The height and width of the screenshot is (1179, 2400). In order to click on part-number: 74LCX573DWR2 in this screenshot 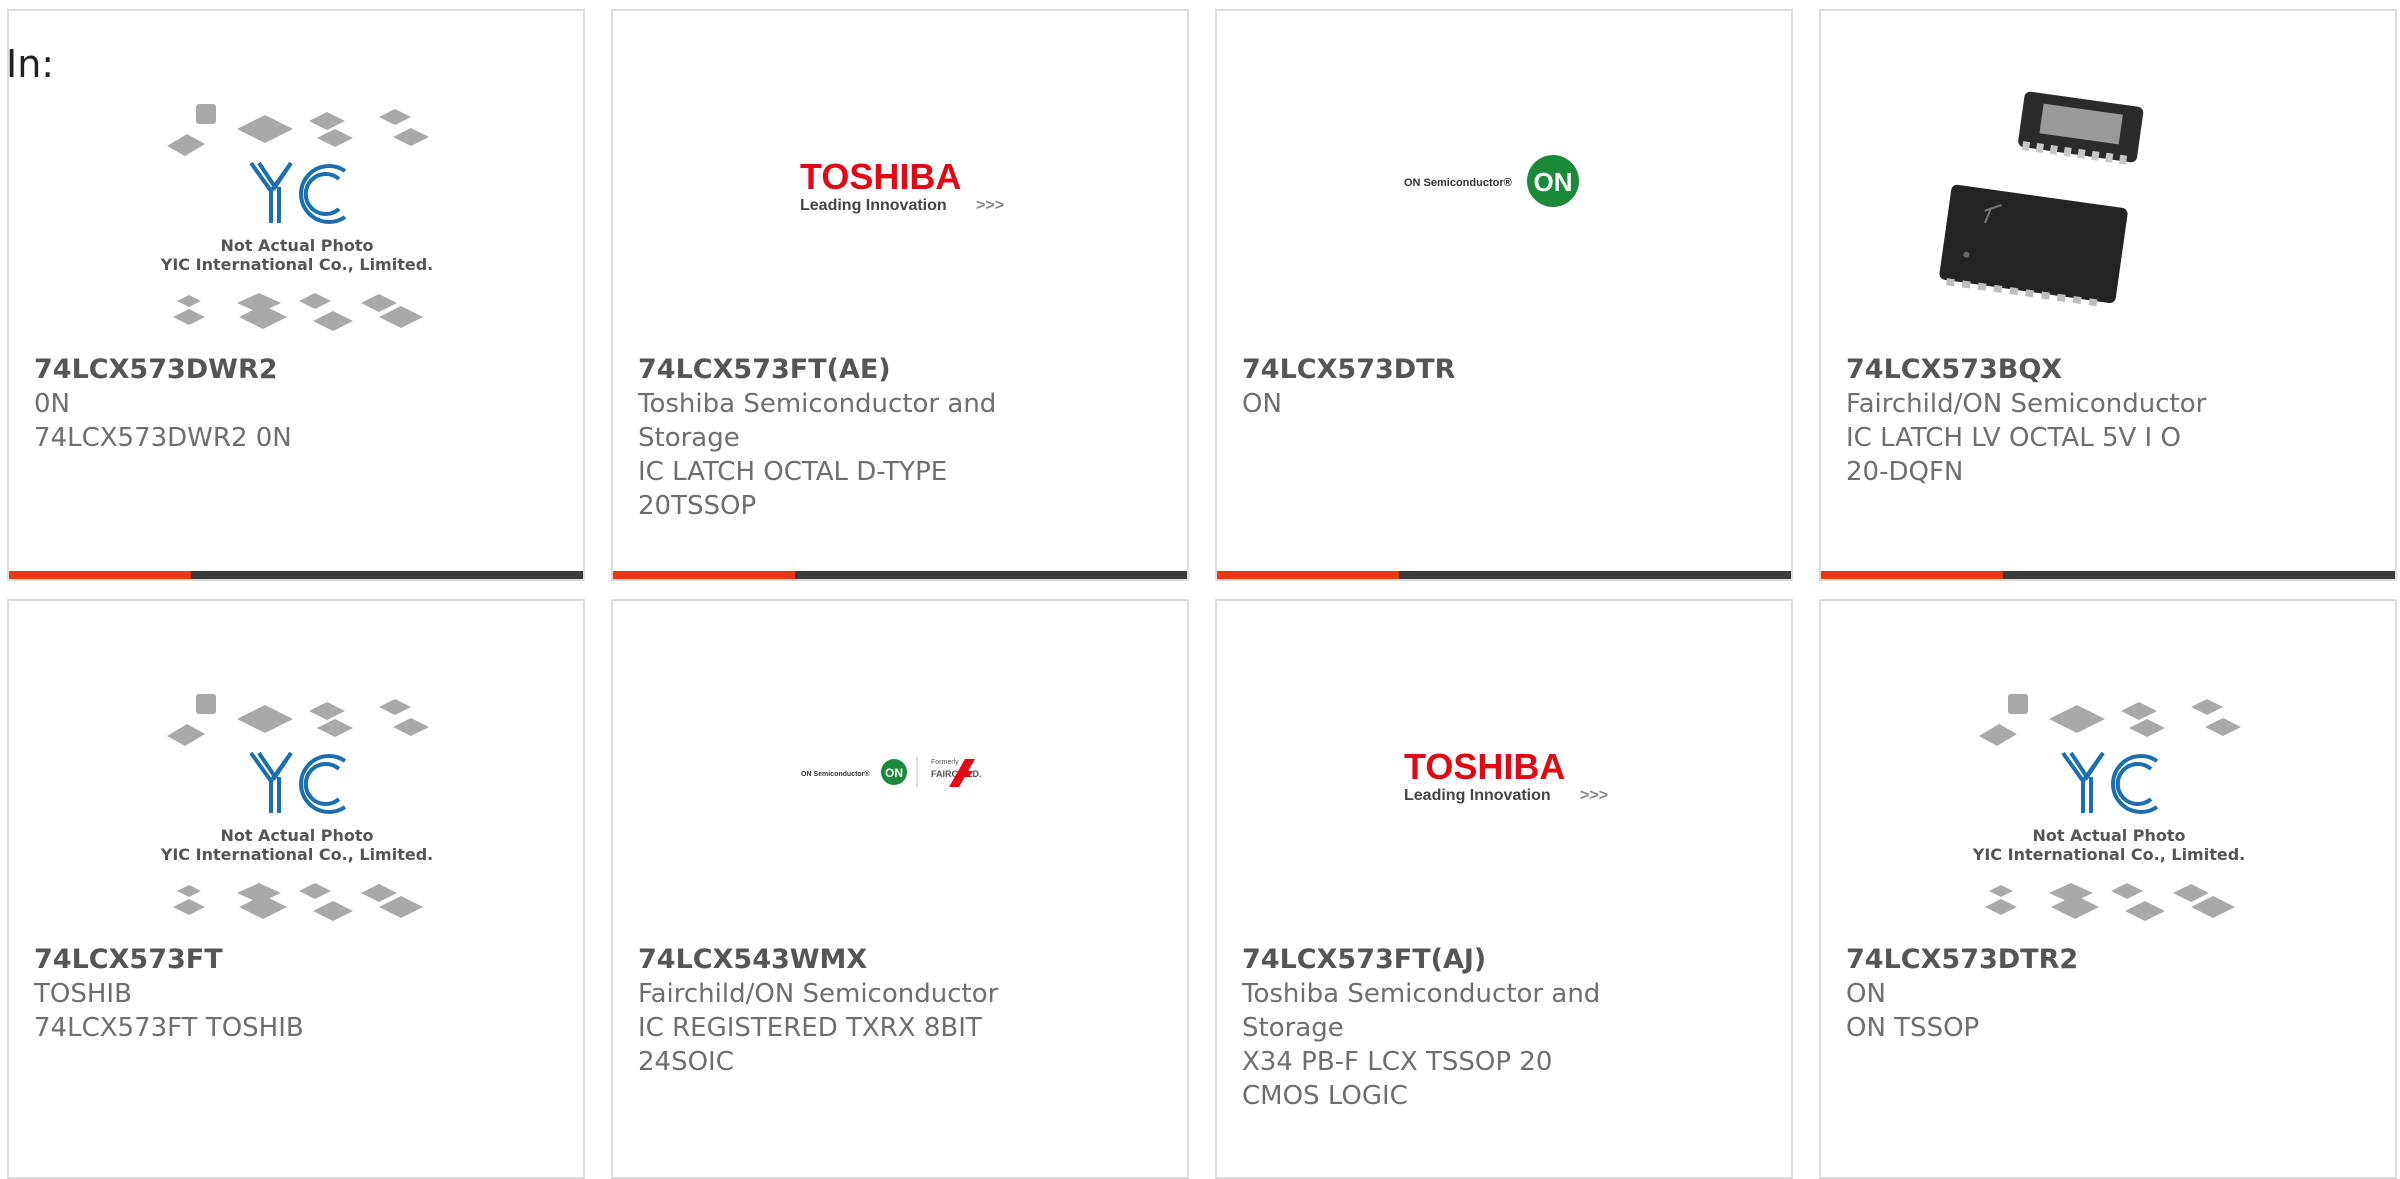, I will do `click(224, 370)`.